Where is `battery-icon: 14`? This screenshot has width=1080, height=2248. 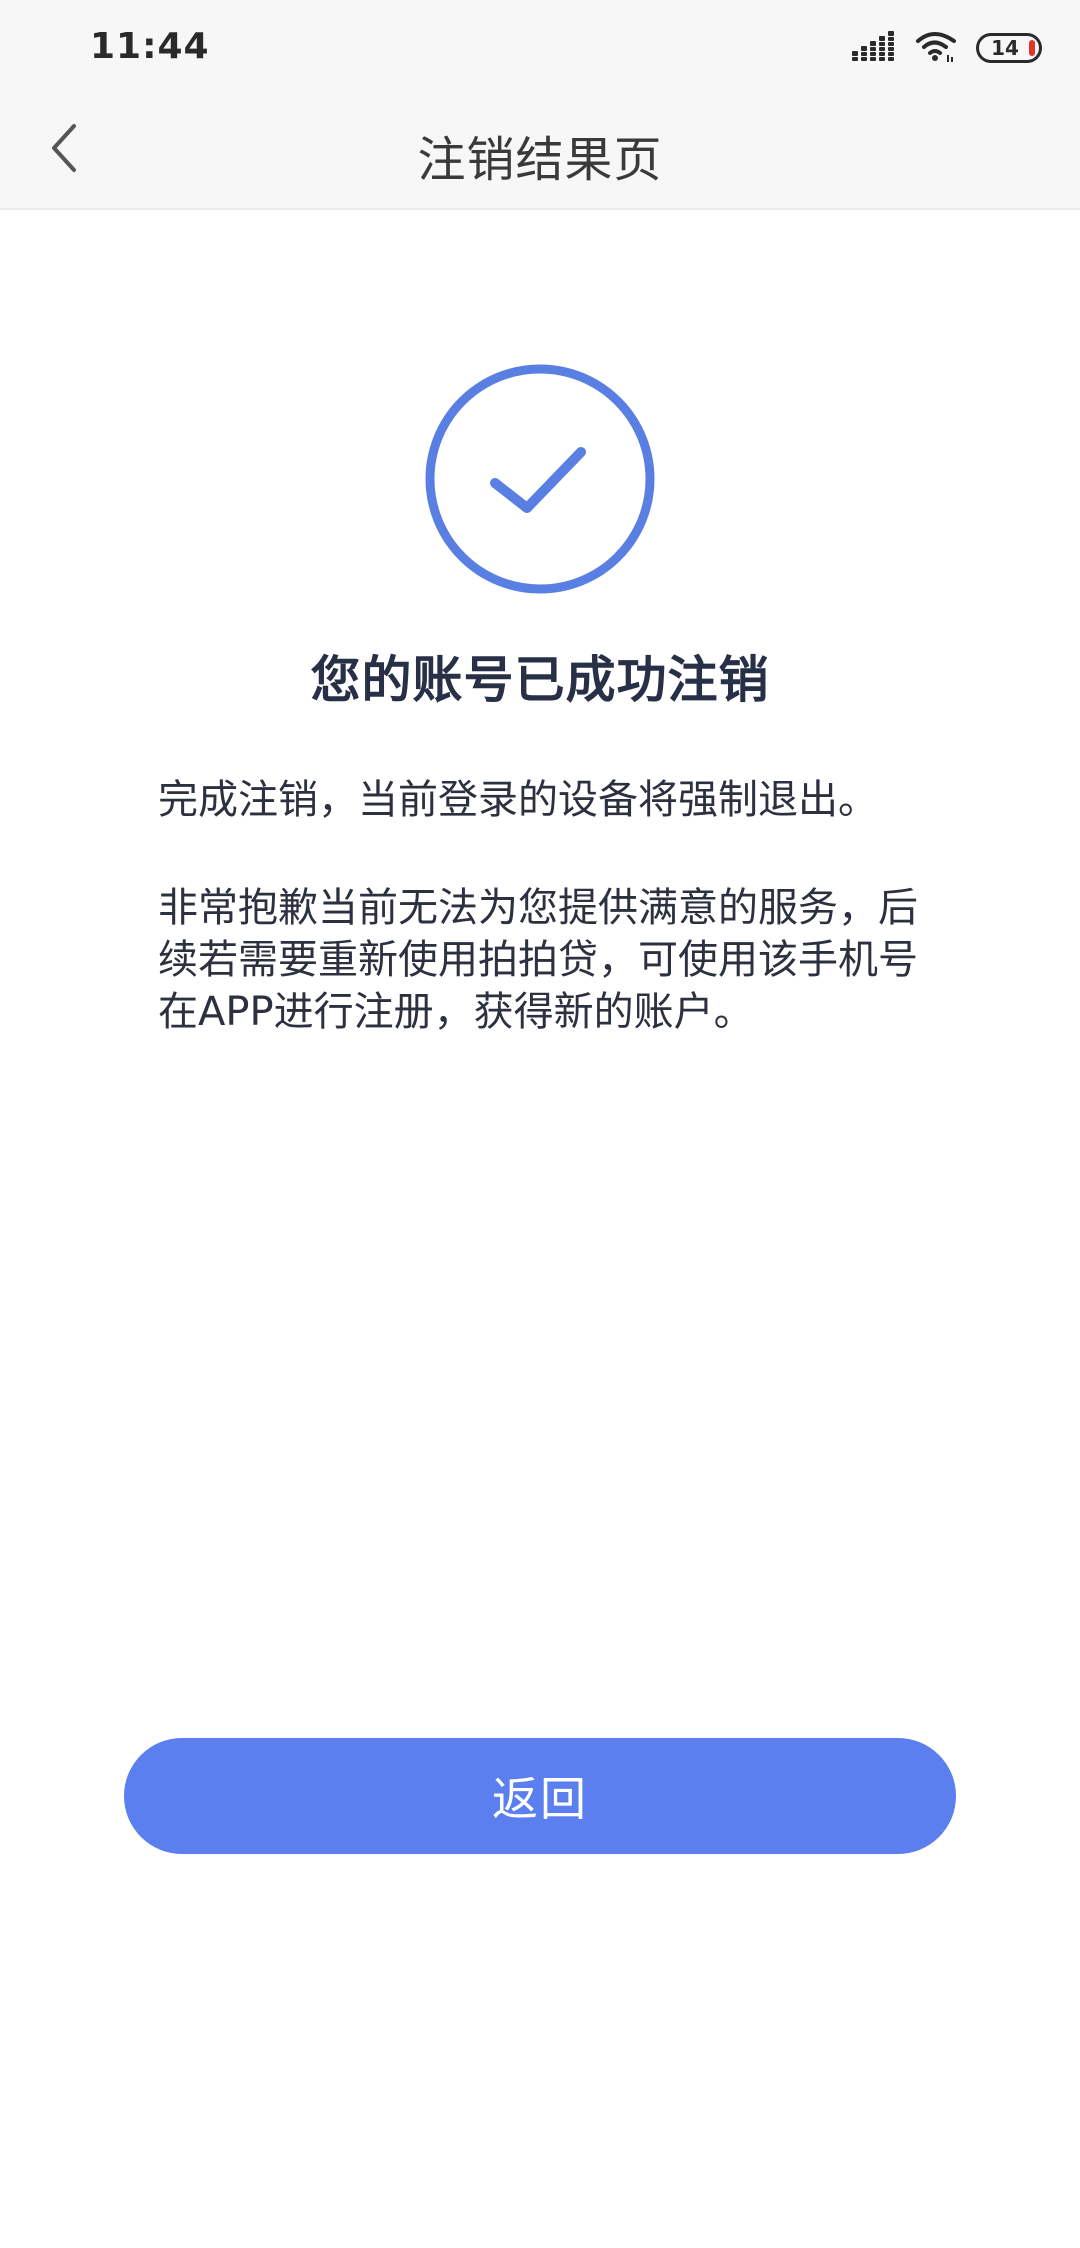
battery-icon: 14 is located at coordinates (1009, 48).